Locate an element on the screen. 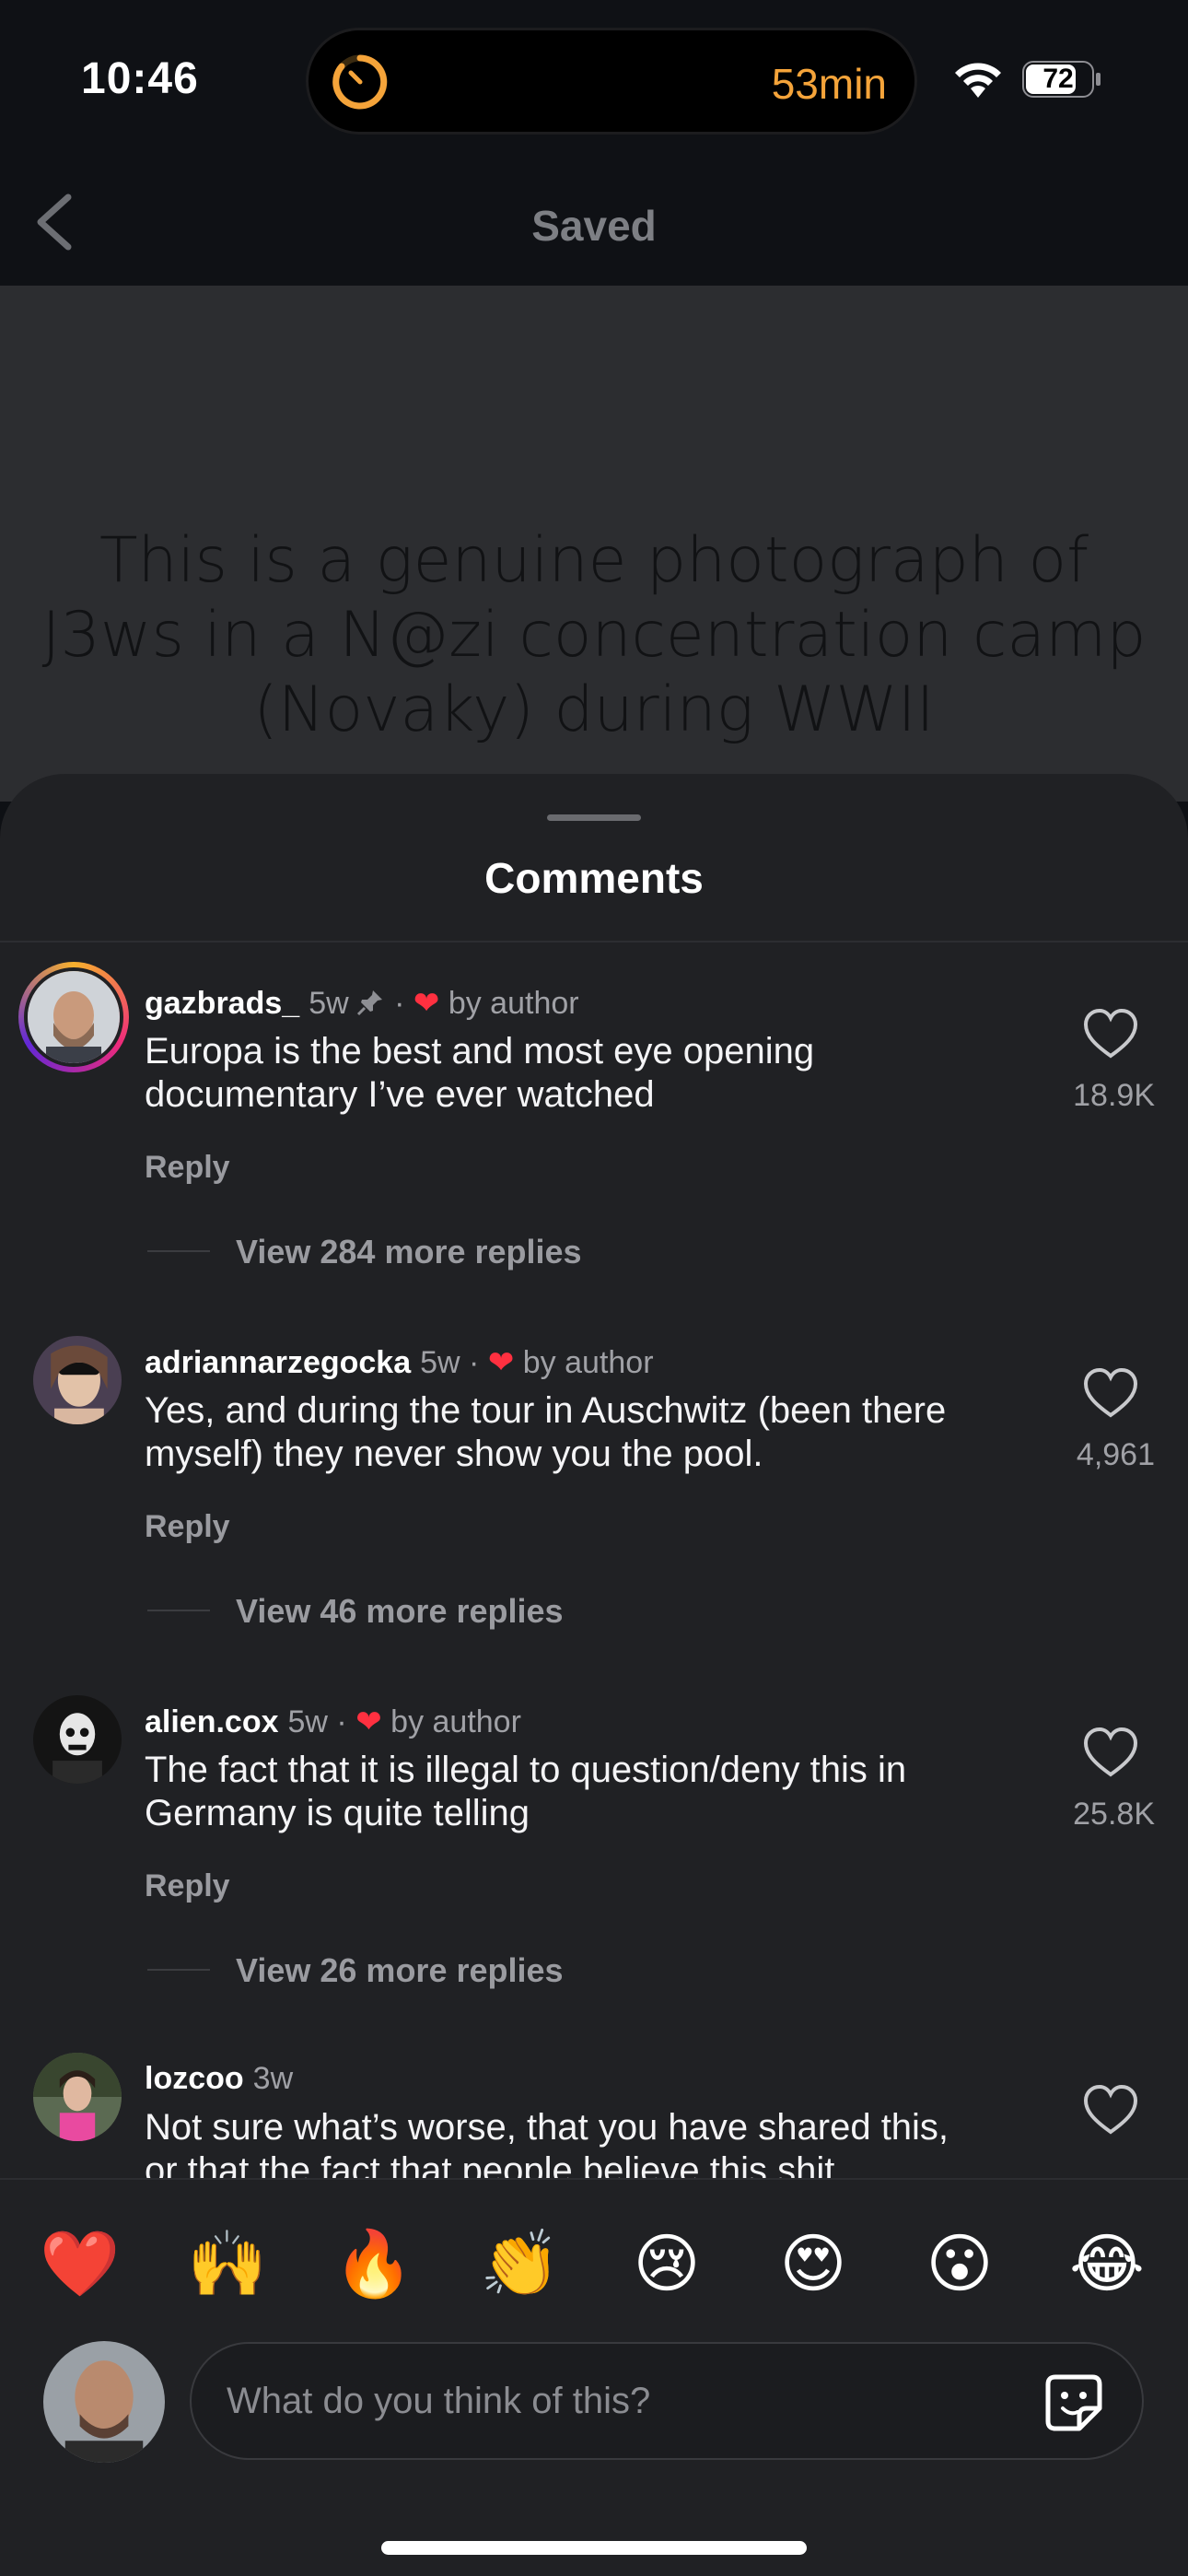 The width and height of the screenshot is (1188, 2576). post-caption-line: (Novaky) during WWII is located at coordinates (594, 709).